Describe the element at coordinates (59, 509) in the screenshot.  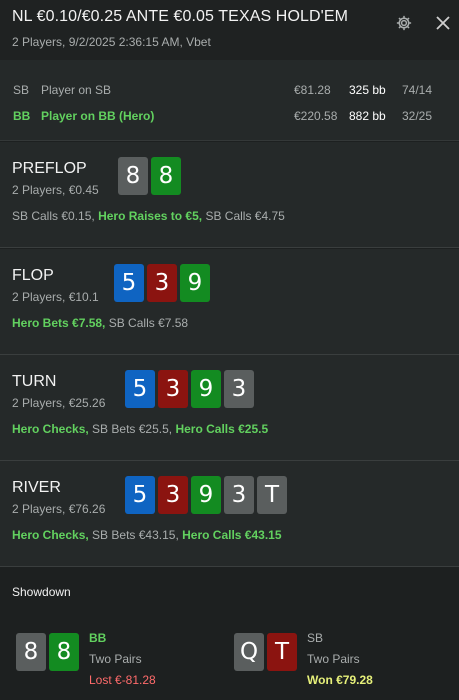
I see `street-info: 2 Players, €76.26` at that location.